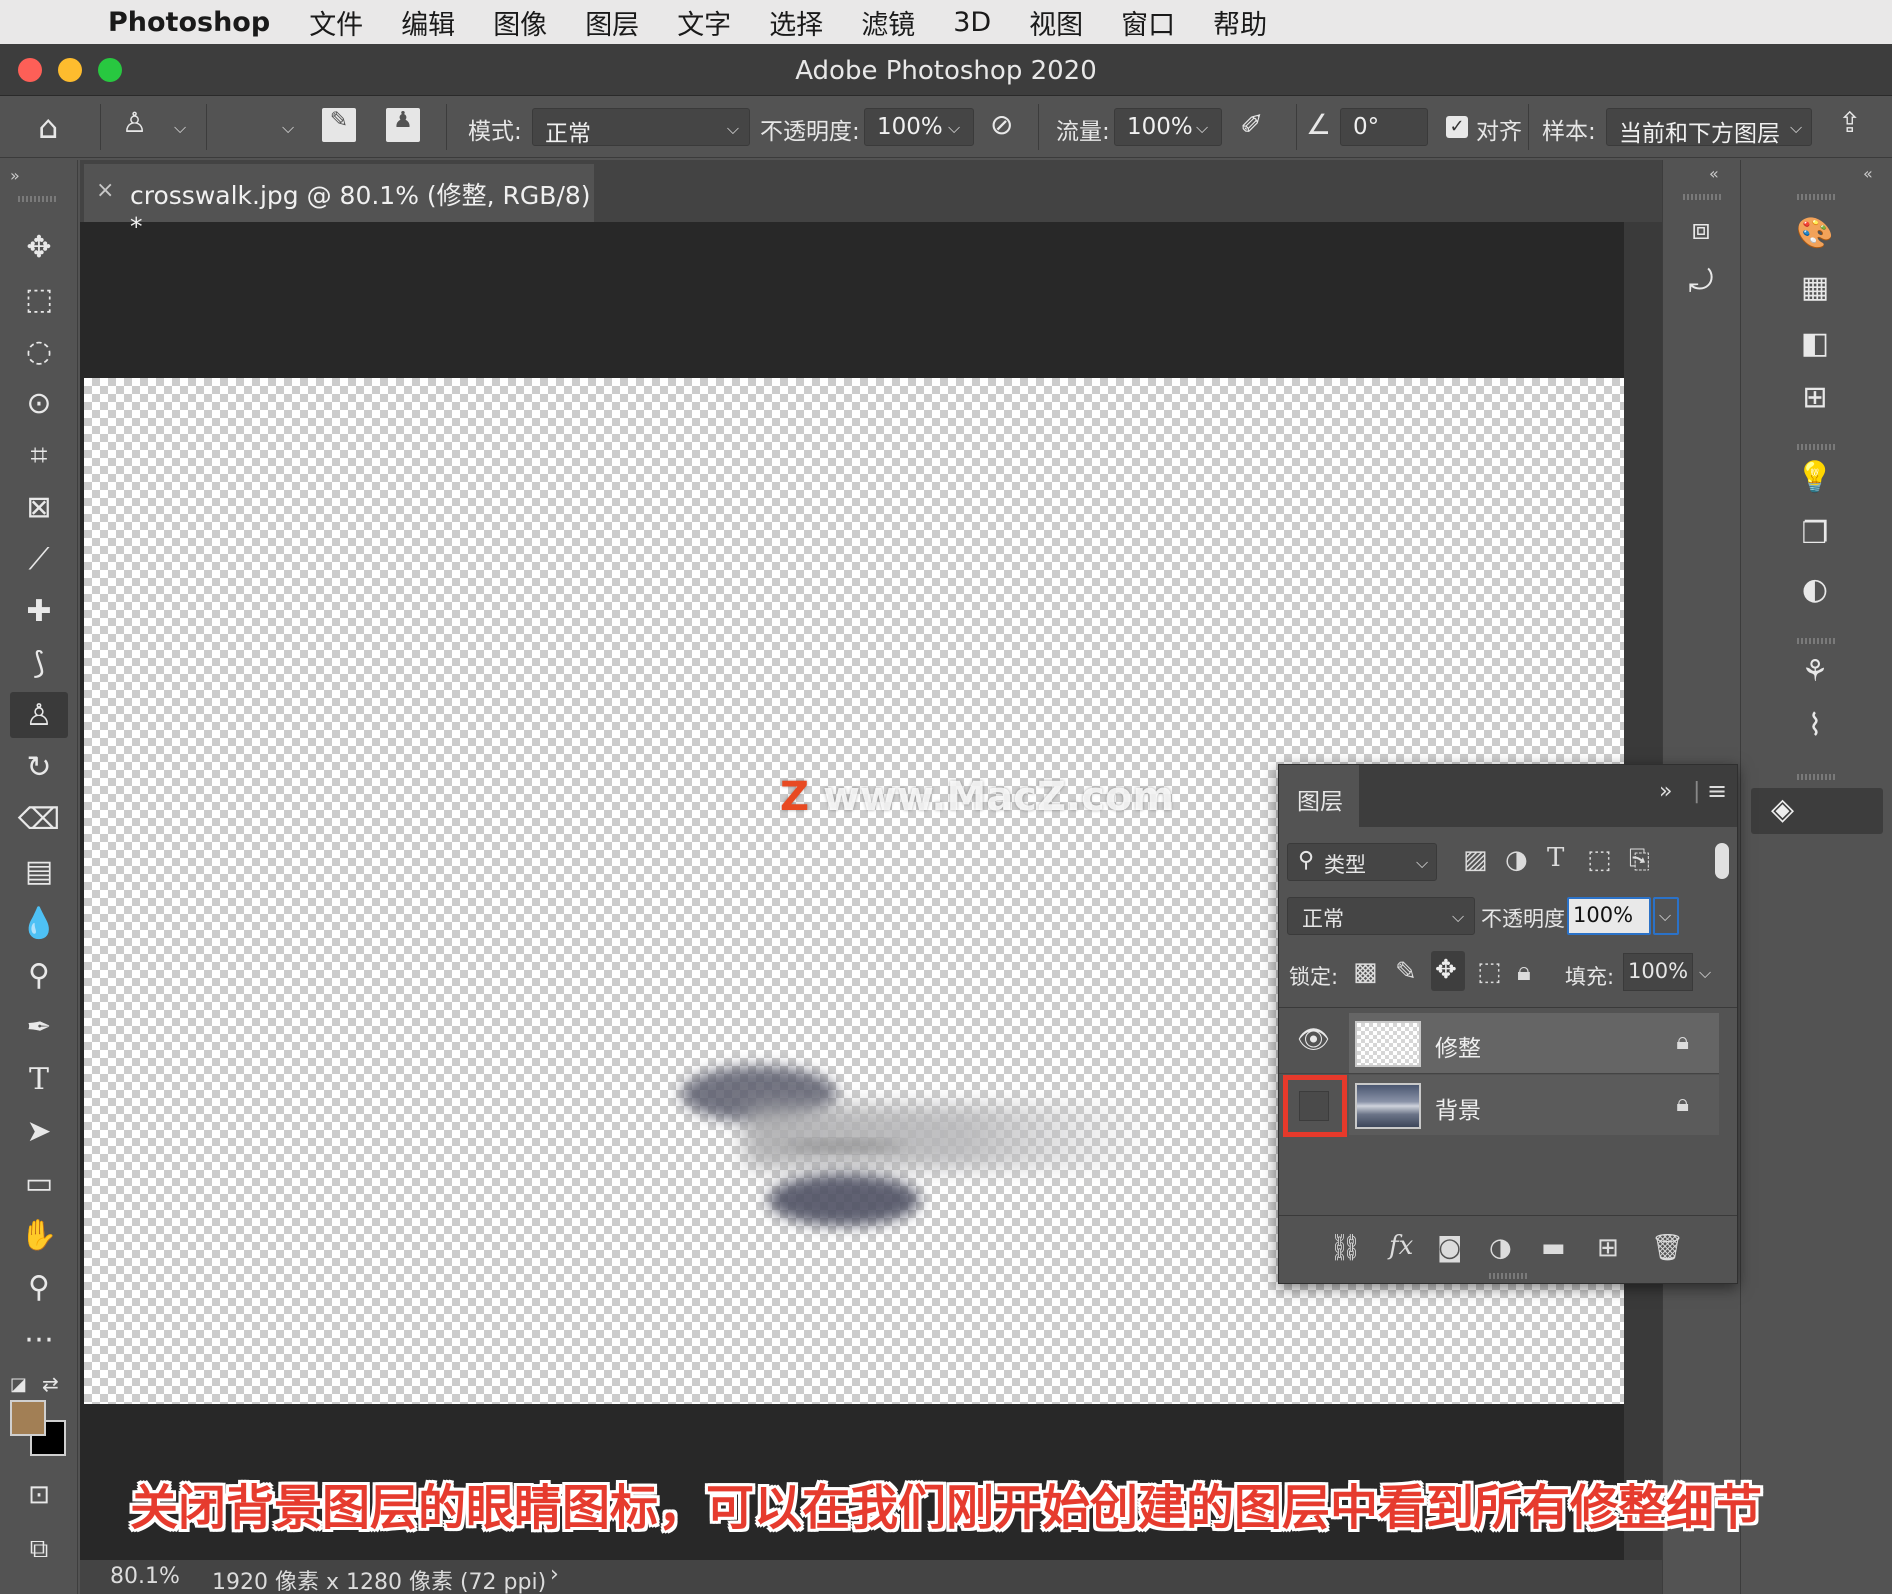  What do you see at coordinates (39, 1339) in the screenshot?
I see `more-tools-icon: ⋯` at bounding box center [39, 1339].